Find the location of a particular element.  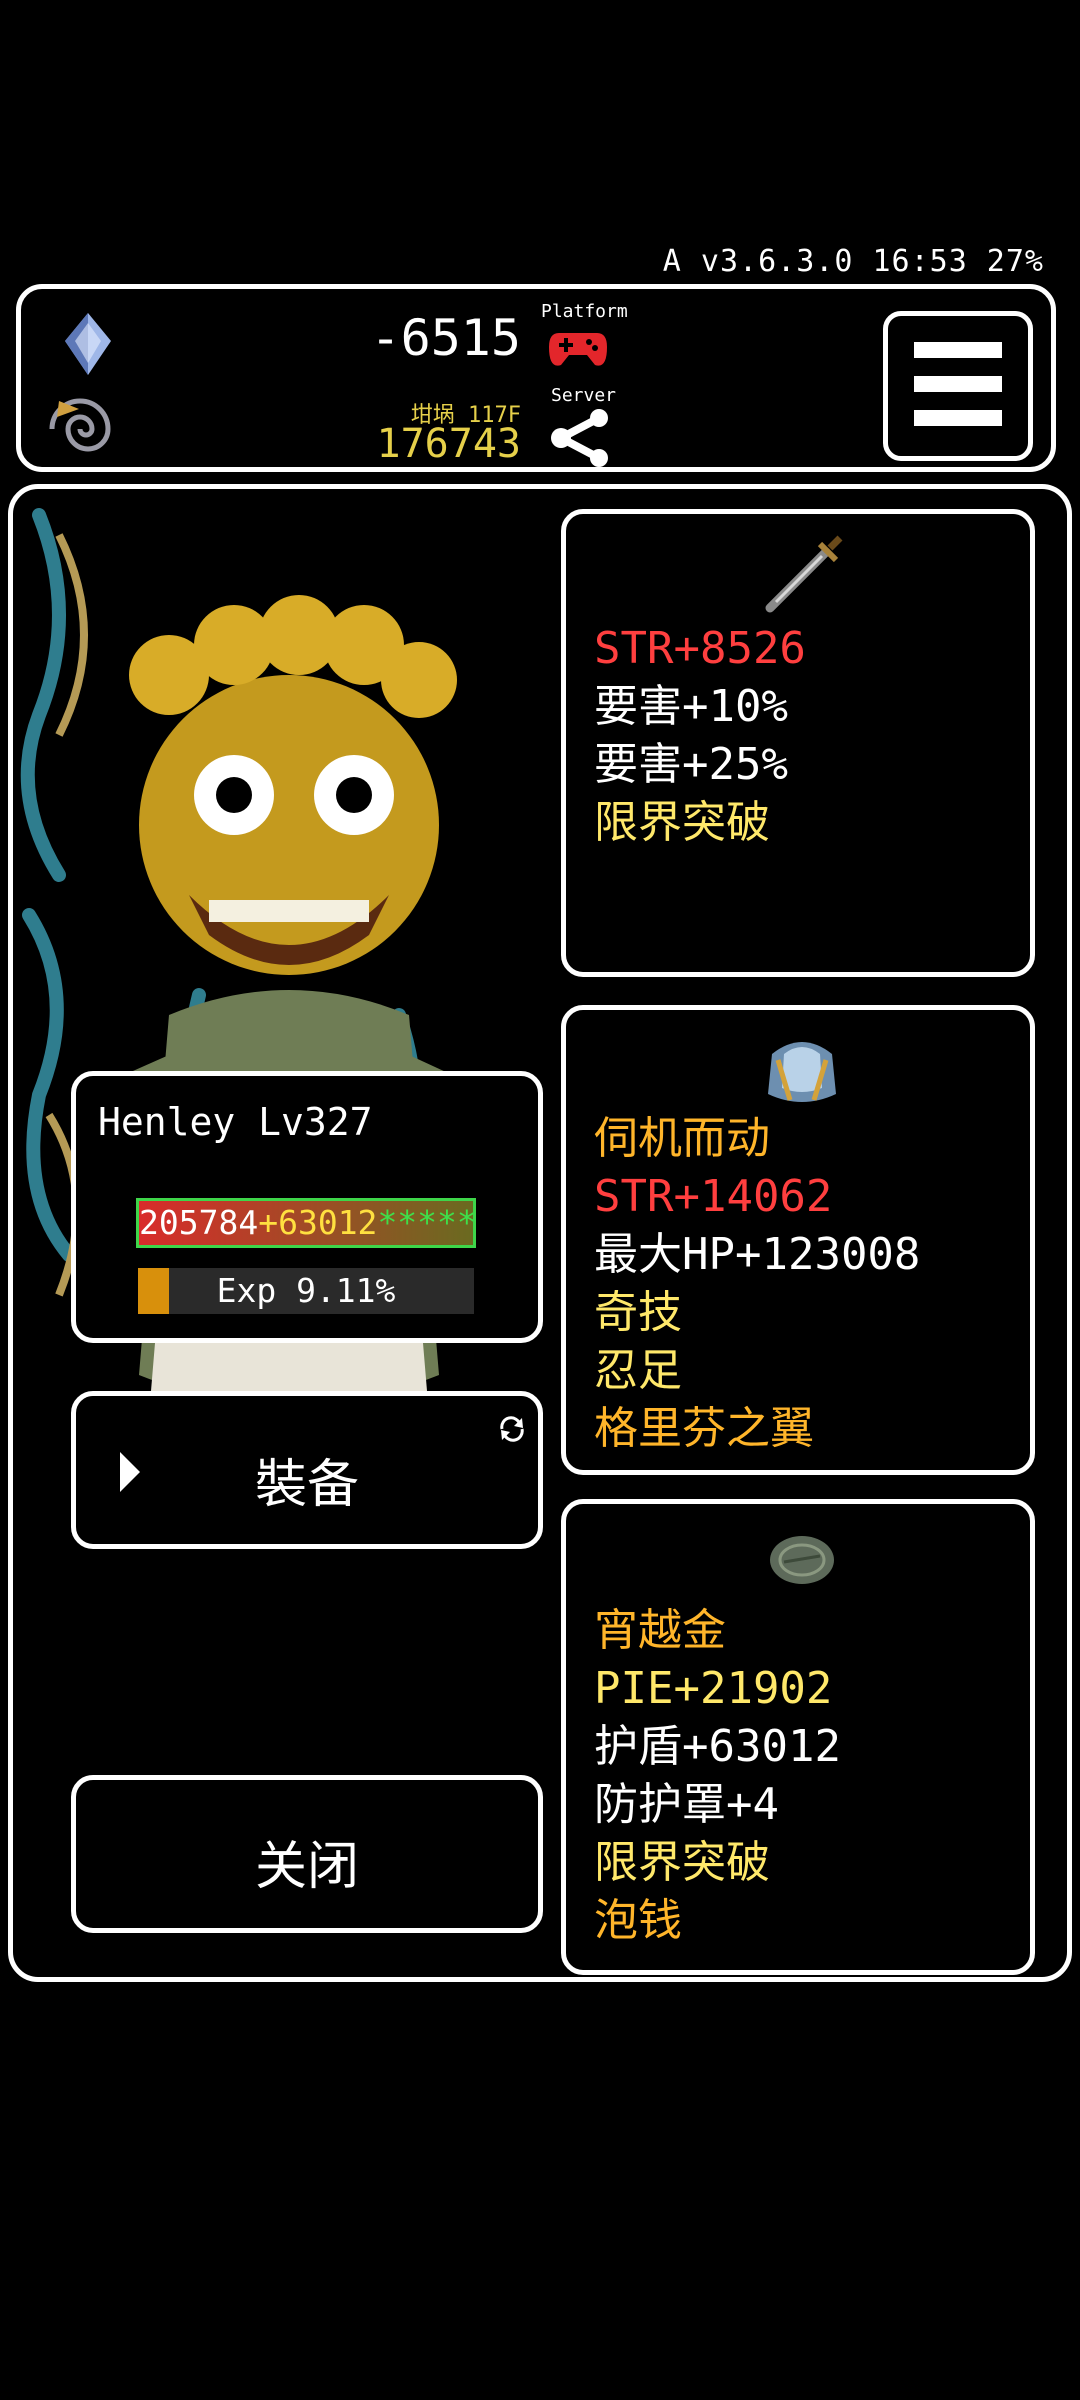

status-bar: A v3.6.3.0 16:53 27% is located at coordinates (853, 261).